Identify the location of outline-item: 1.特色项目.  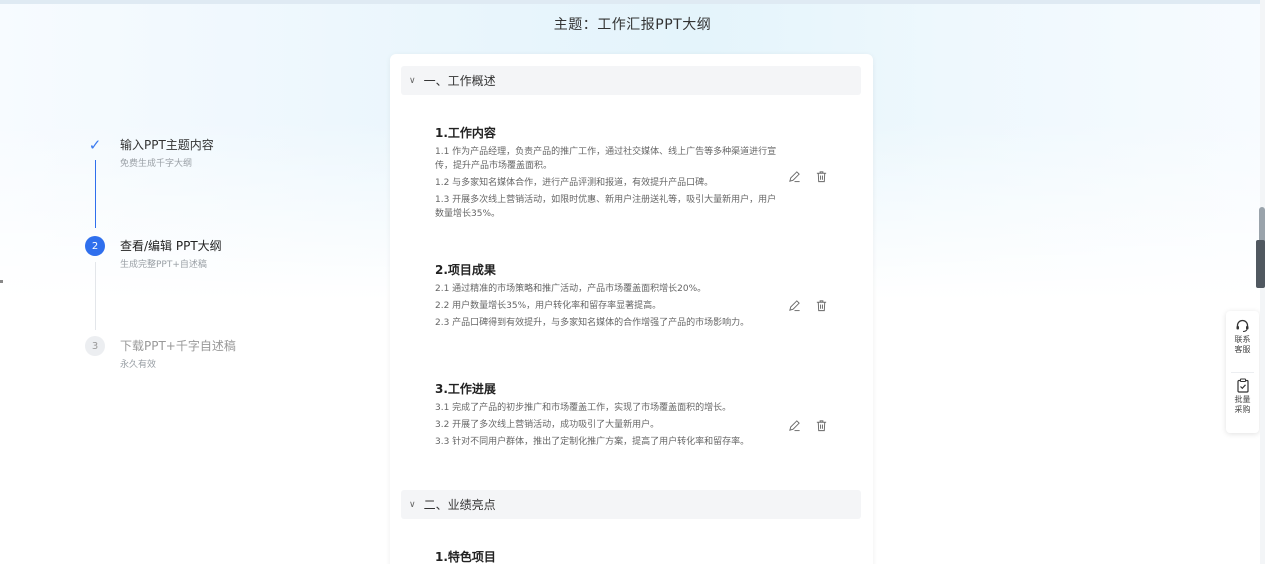
(607, 556).